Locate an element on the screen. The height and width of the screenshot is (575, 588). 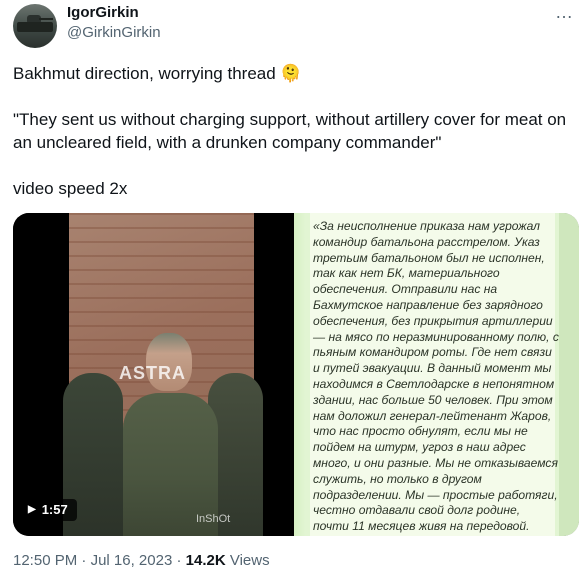
video-duration-badge: ▶ 1:57 is located at coordinates (48, 510).